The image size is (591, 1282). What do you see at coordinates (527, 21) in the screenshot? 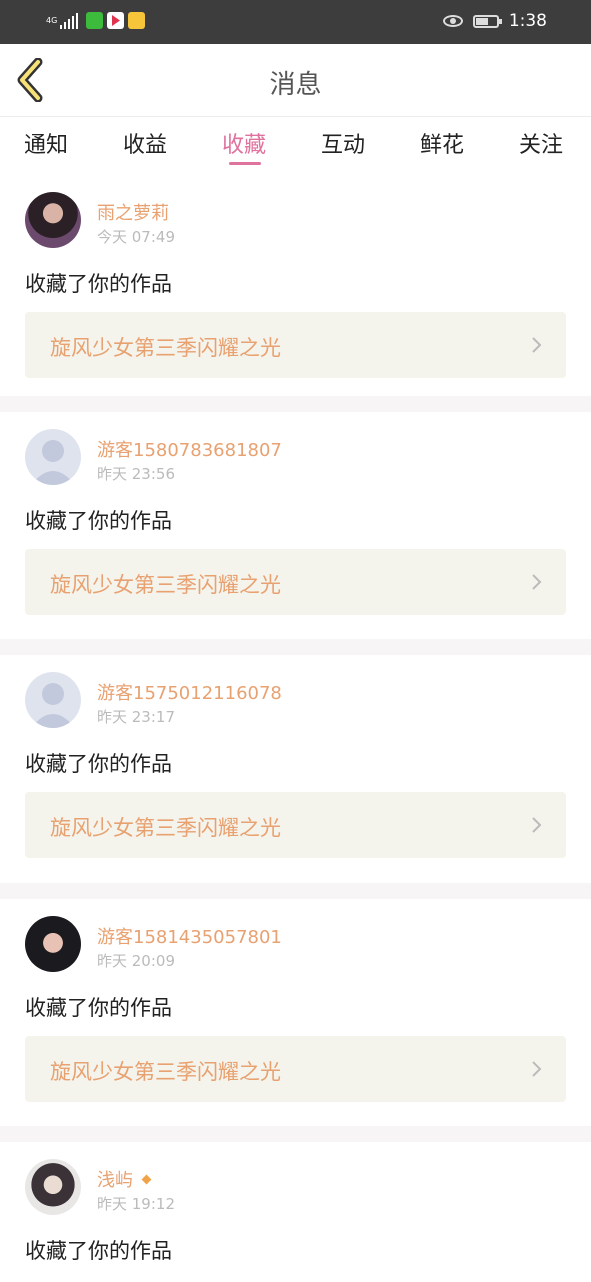
I see `status-time: 1:38` at bounding box center [527, 21].